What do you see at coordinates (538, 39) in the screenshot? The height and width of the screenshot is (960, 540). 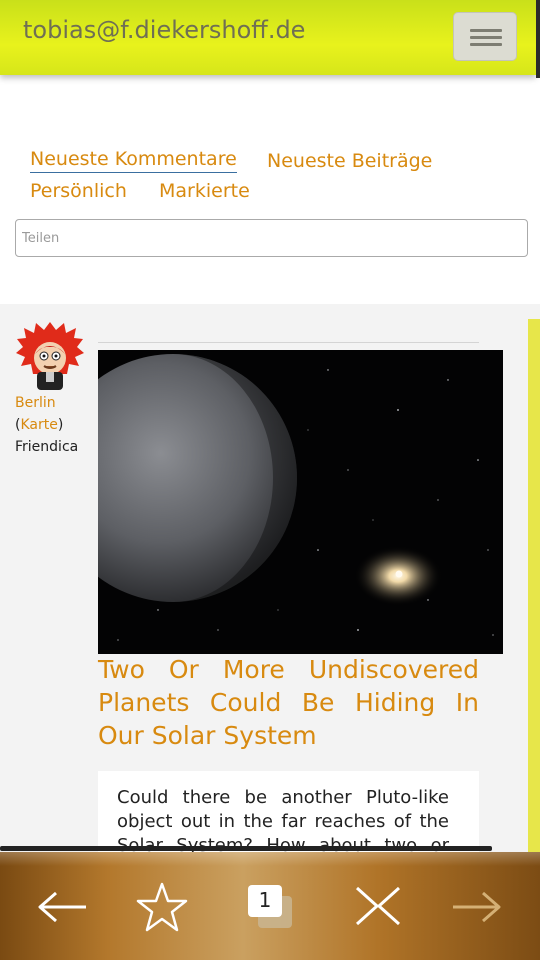 I see `window-edge` at bounding box center [538, 39].